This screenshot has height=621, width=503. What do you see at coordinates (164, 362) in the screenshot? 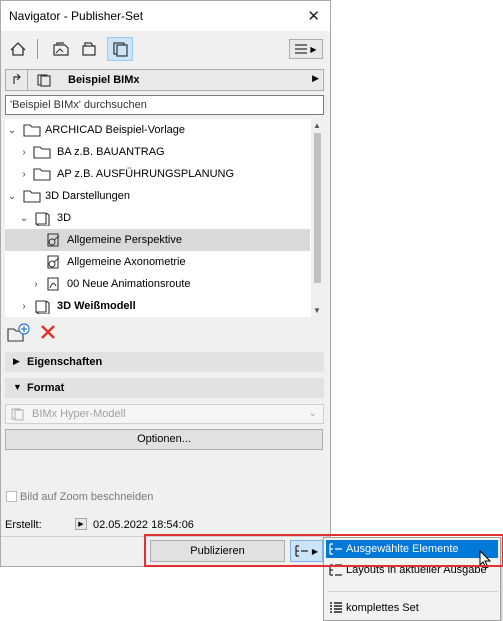
I see `properties-panel-header: ▶ Eigenschaften` at bounding box center [164, 362].